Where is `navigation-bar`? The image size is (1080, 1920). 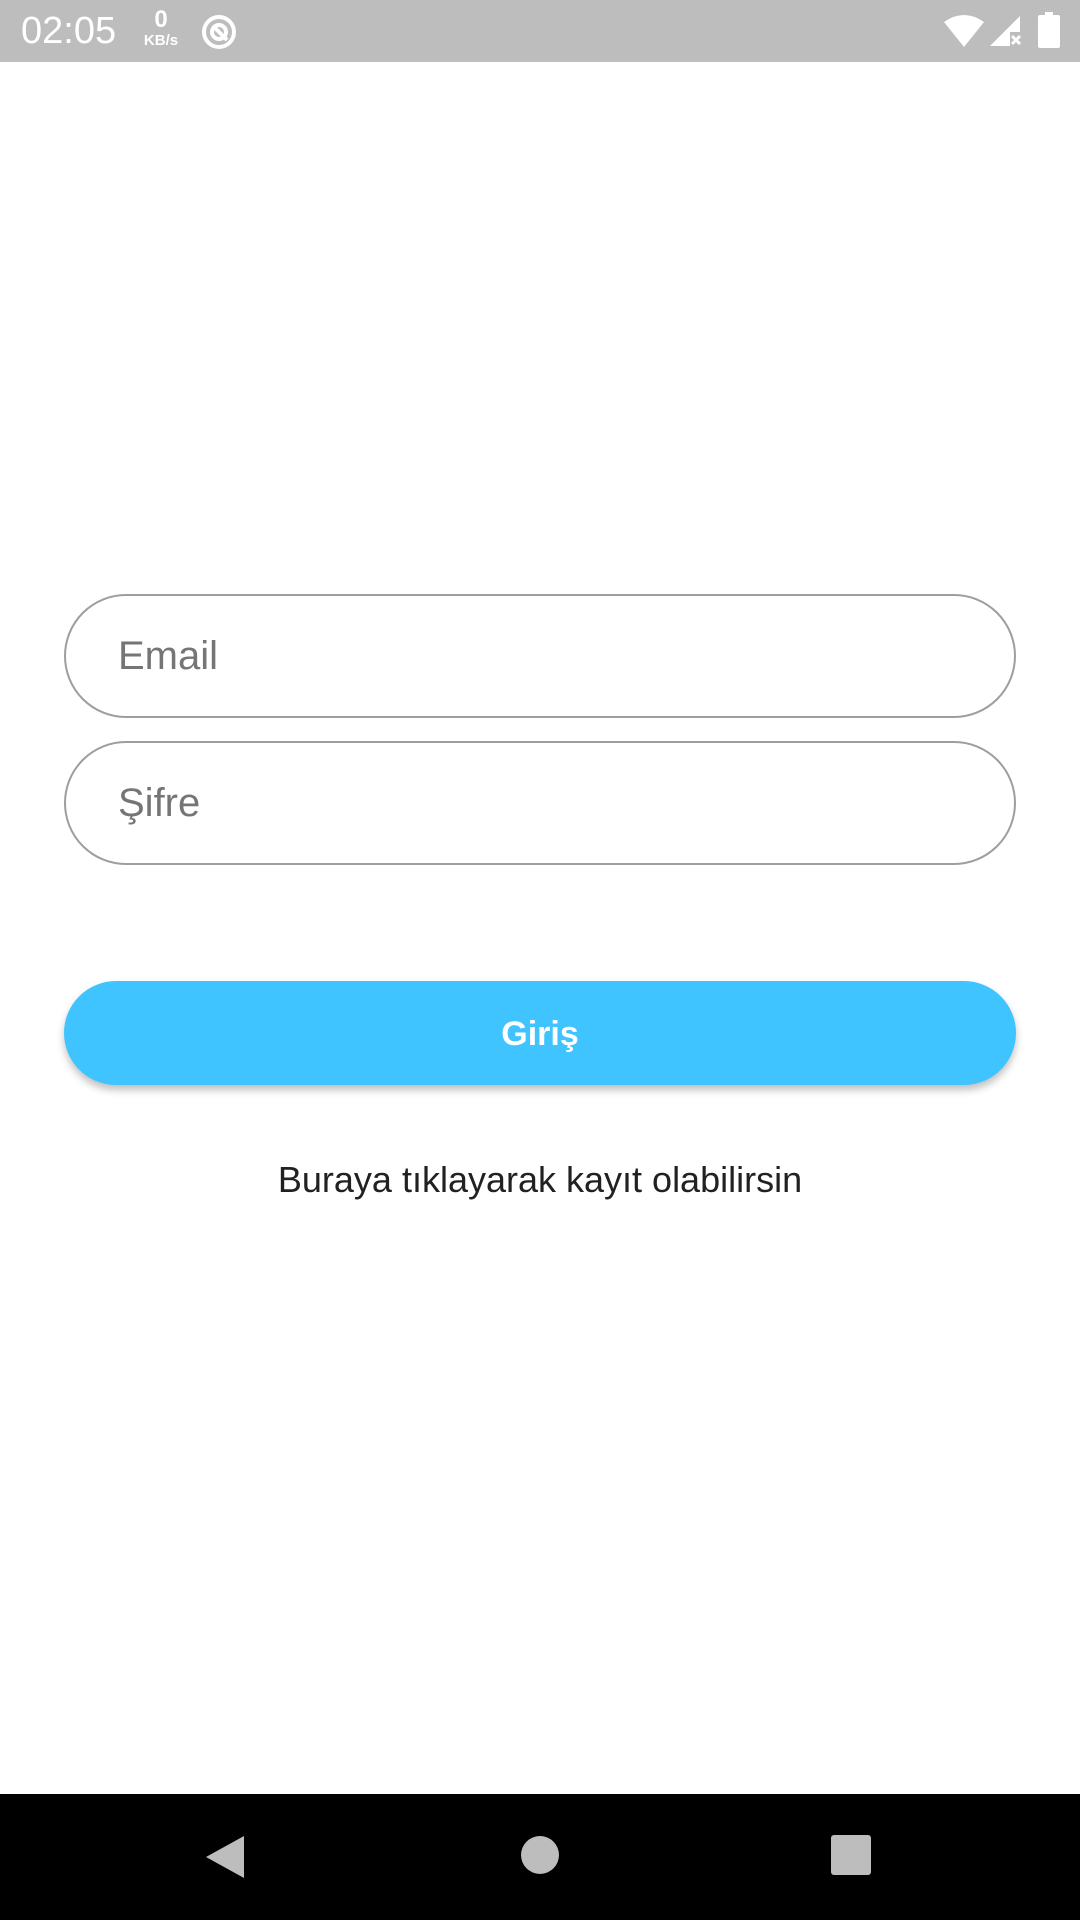 navigation-bar is located at coordinates (540, 1857).